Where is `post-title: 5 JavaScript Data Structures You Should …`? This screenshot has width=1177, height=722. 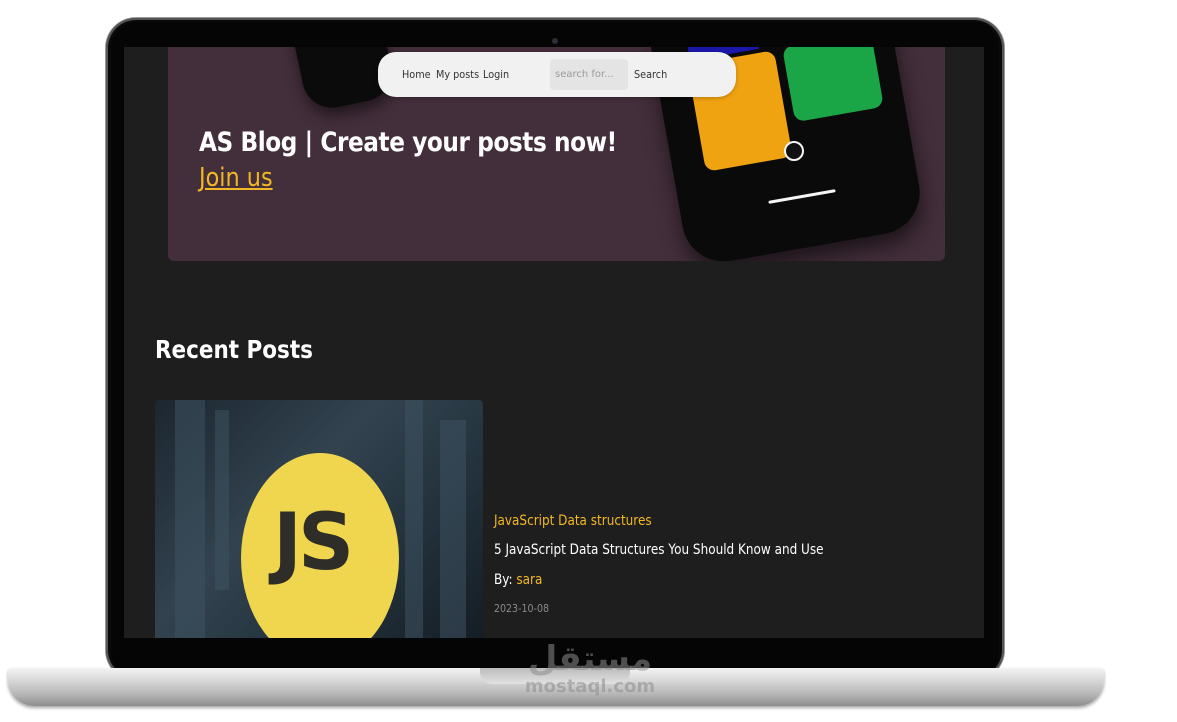 post-title: 5 JavaScript Data Structures You Should … is located at coordinates (659, 550).